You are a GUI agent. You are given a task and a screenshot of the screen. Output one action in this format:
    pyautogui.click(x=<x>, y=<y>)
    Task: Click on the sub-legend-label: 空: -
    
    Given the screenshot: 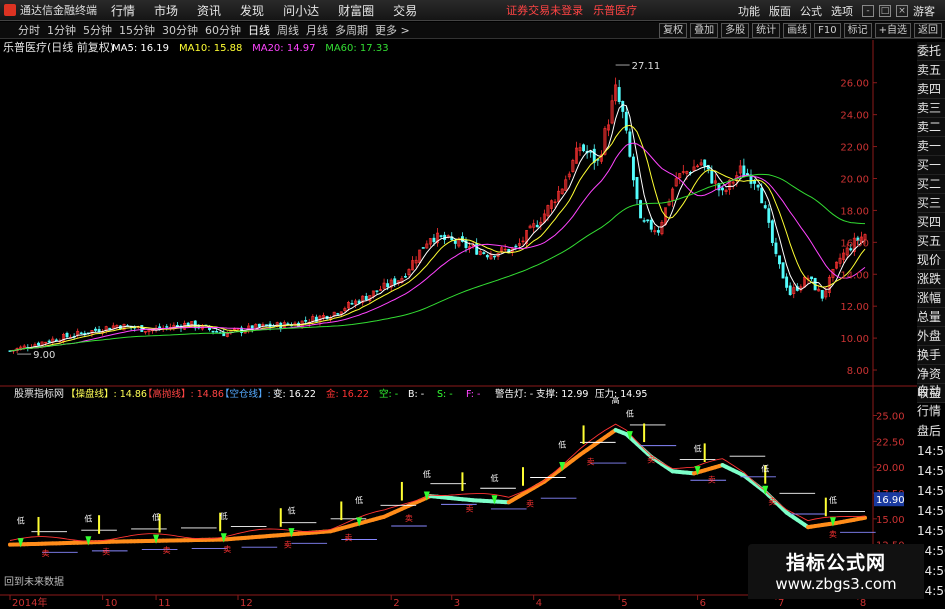 What is the action you would take?
    pyautogui.click(x=388, y=394)
    